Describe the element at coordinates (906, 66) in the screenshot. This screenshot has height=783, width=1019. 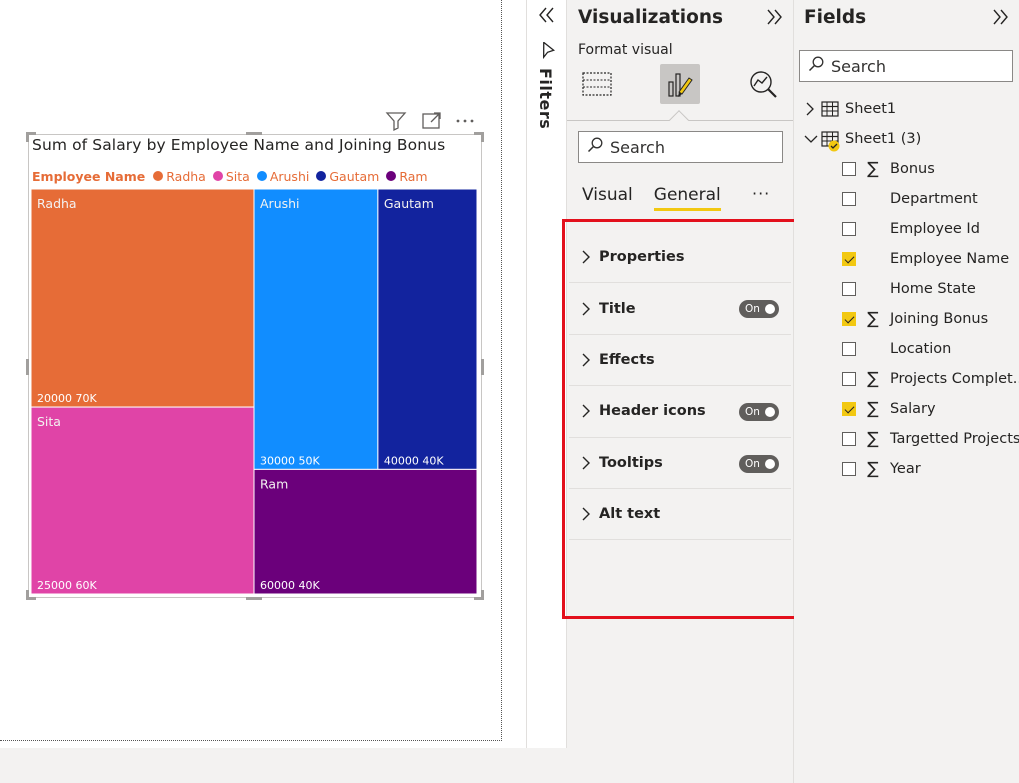
I see `fields-search-input: Search` at that location.